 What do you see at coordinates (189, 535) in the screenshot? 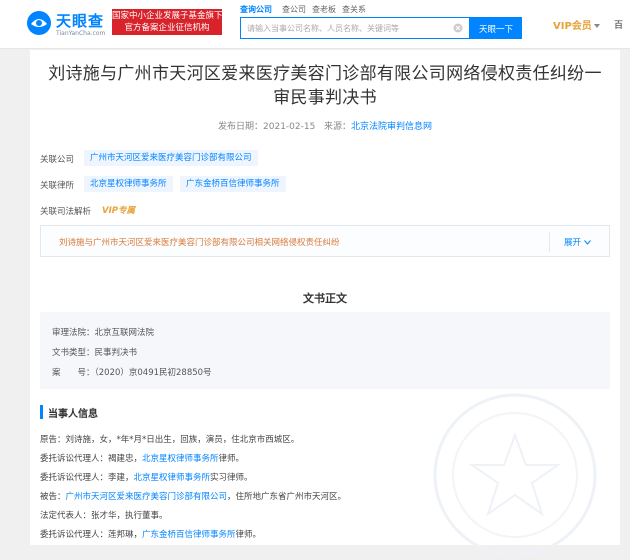
I see `lawfirm-link: 广东金桥百信律师事务所` at bounding box center [189, 535].